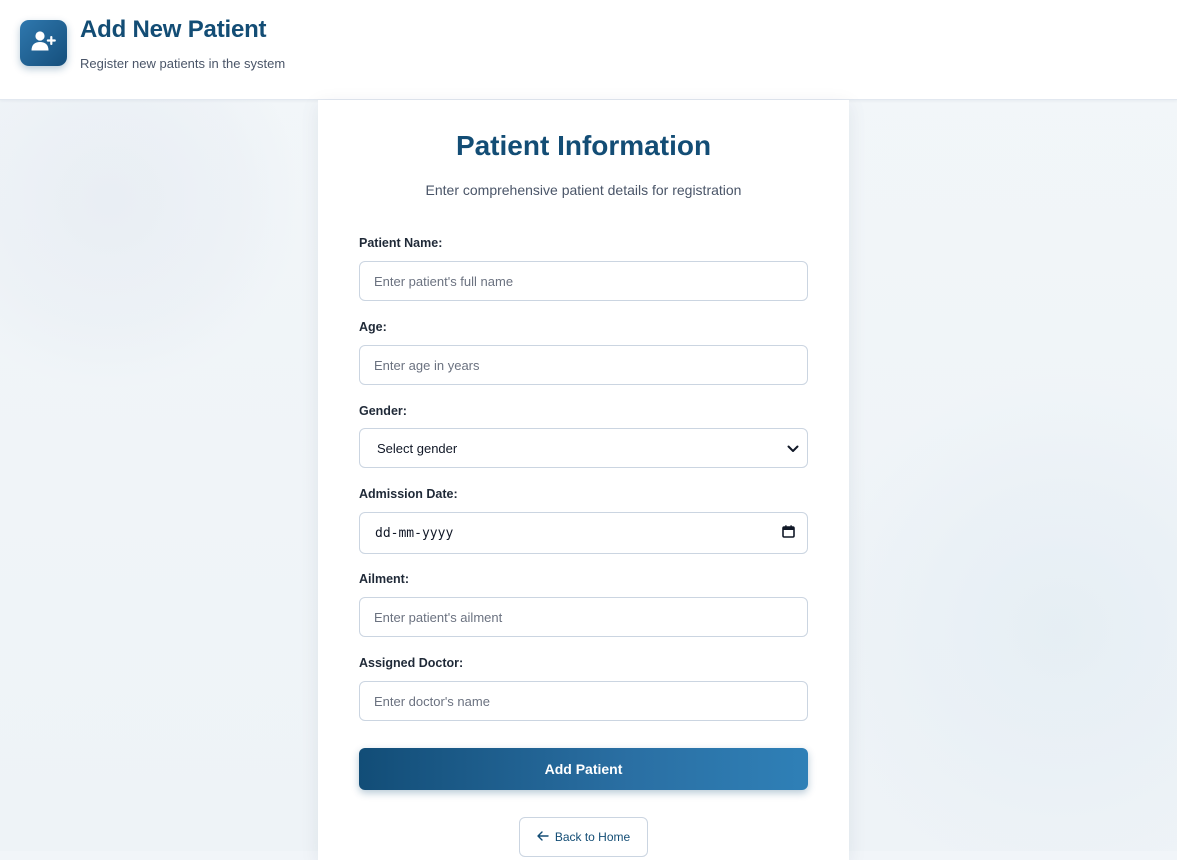 The width and height of the screenshot is (1177, 860). What do you see at coordinates (592, 837) in the screenshot?
I see `back-to-home-label: Back to Home` at bounding box center [592, 837].